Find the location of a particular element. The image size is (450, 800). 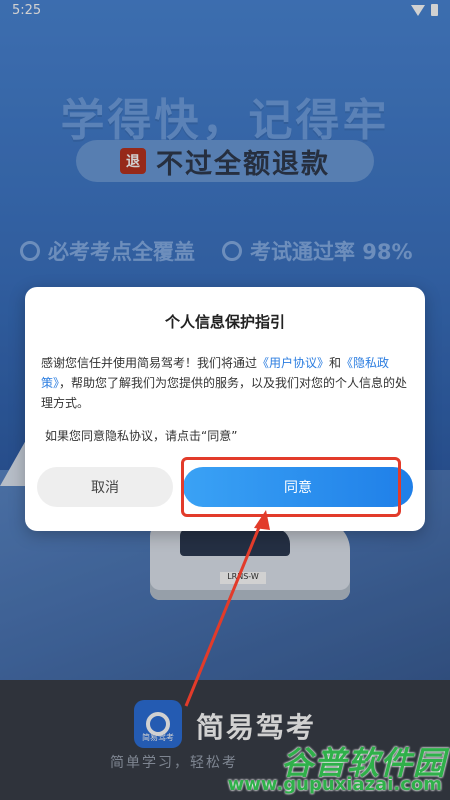

dialog-hint: 如果您同意隐私协议，请点击“同意” is located at coordinates (141, 436).